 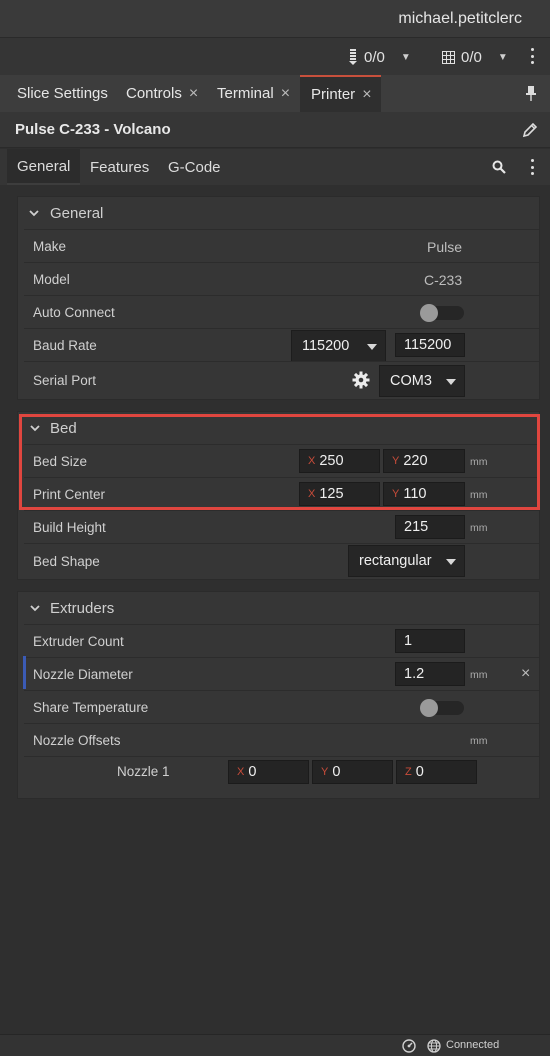 I want to click on nozzle-1-z-input: Z 0, so click(x=436, y=772).